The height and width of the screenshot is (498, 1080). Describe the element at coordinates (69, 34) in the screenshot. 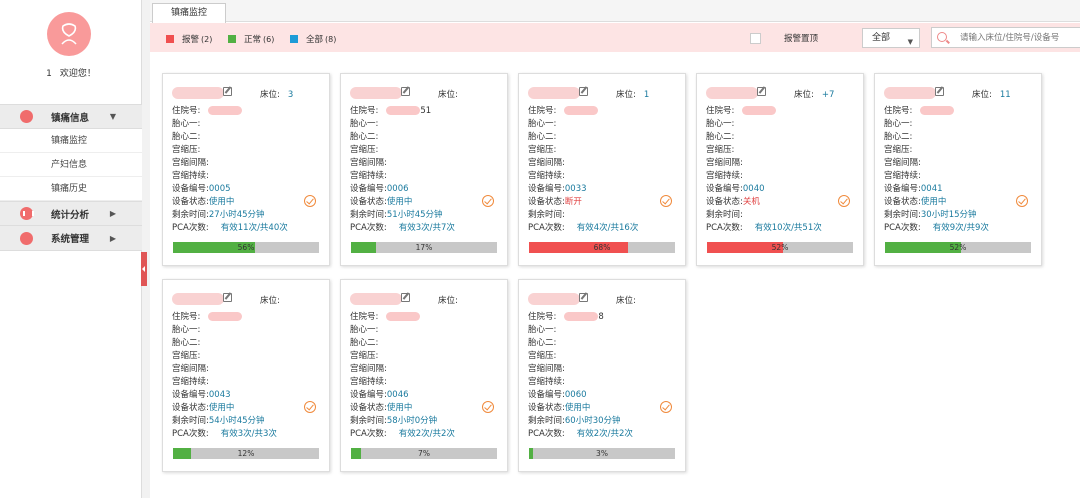

I see `avatar` at that location.